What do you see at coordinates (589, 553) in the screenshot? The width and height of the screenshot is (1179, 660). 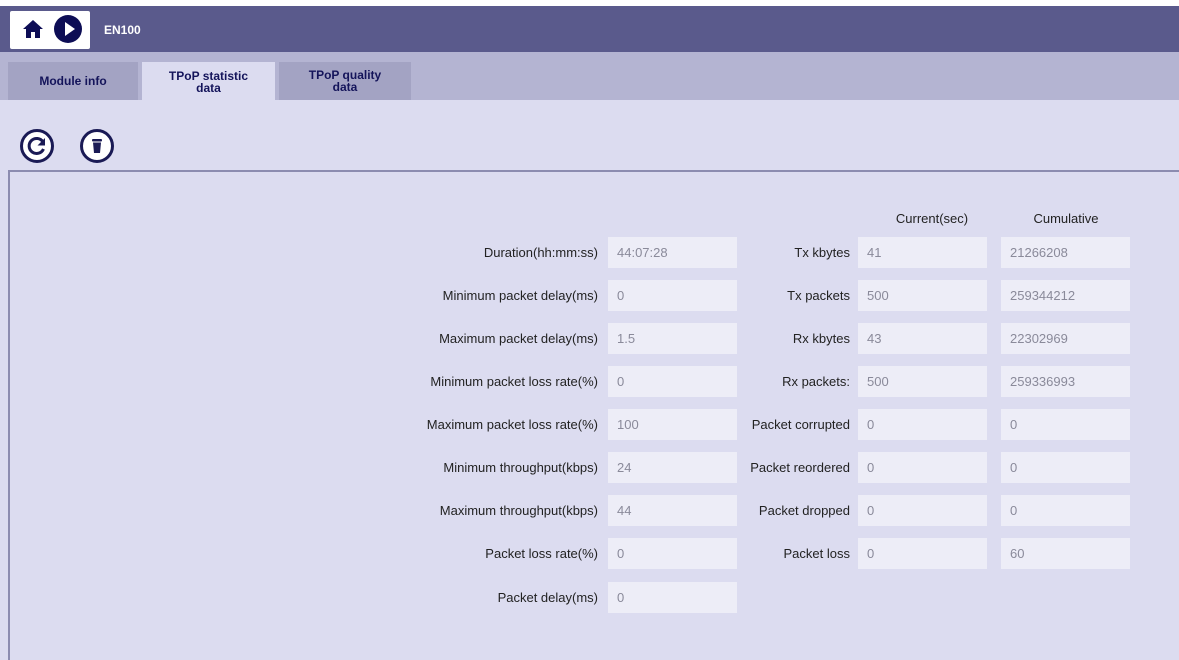 I see `counter-row: Packet loss 0 60` at bounding box center [589, 553].